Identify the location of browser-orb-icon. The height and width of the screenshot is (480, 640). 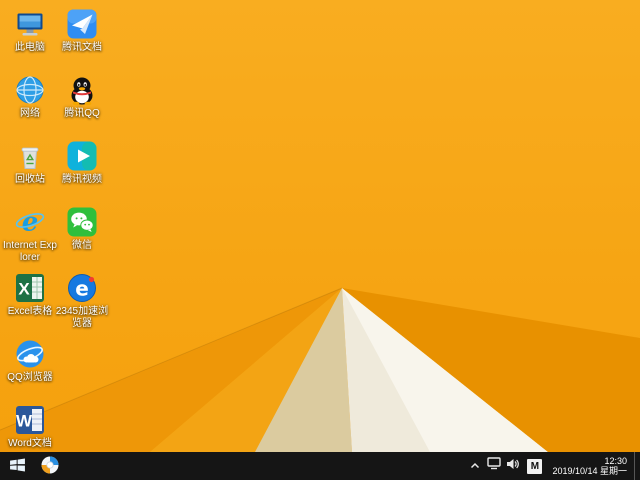
(50, 466).